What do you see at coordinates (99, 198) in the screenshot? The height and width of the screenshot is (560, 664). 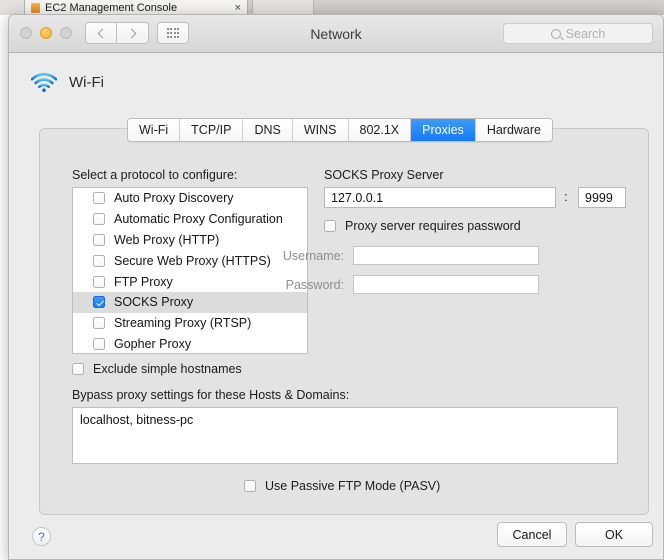 I see `checkbox-auto-proxy-discovery` at bounding box center [99, 198].